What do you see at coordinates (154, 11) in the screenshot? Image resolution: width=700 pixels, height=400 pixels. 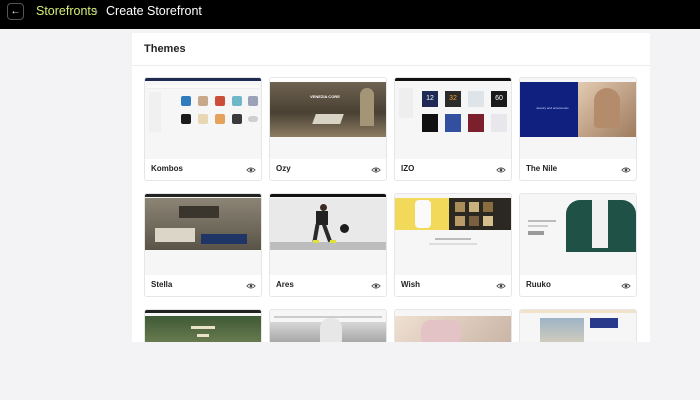 I see `page-title: Create Storefront` at bounding box center [154, 11].